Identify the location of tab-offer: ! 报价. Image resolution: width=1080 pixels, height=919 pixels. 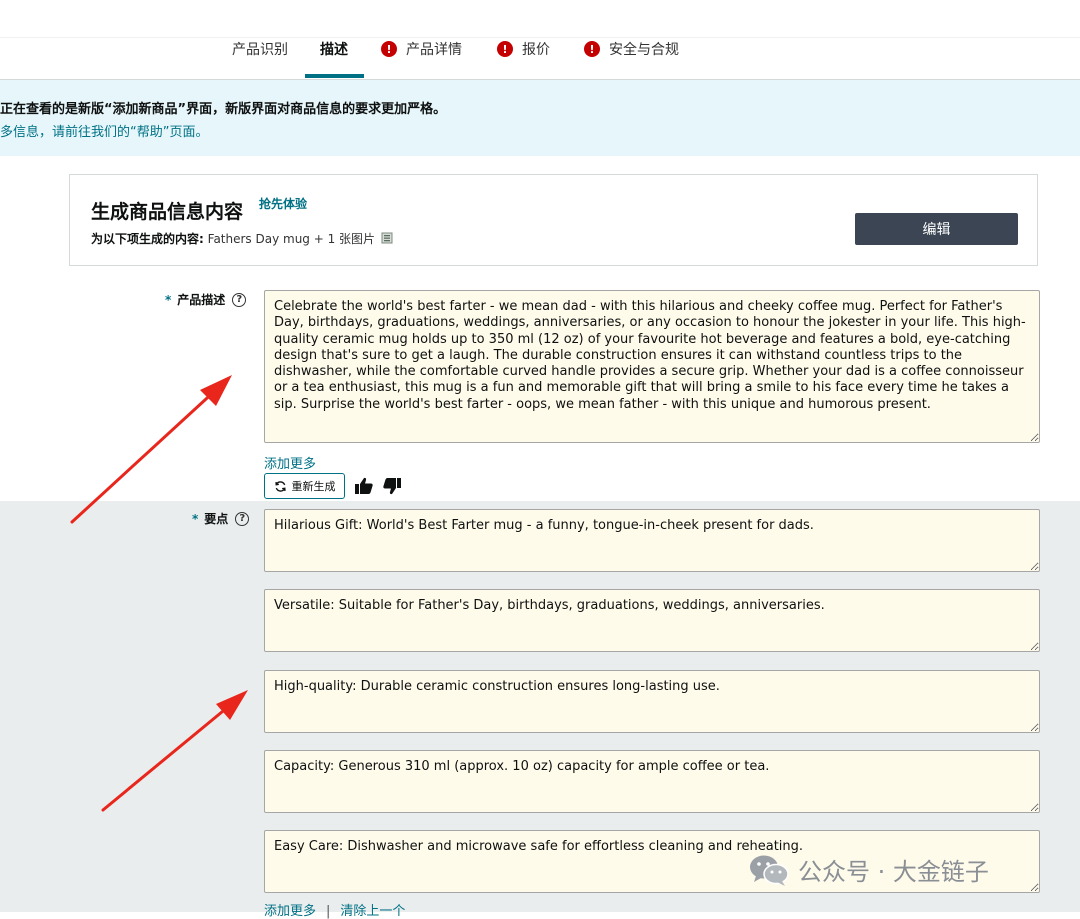
(523, 49).